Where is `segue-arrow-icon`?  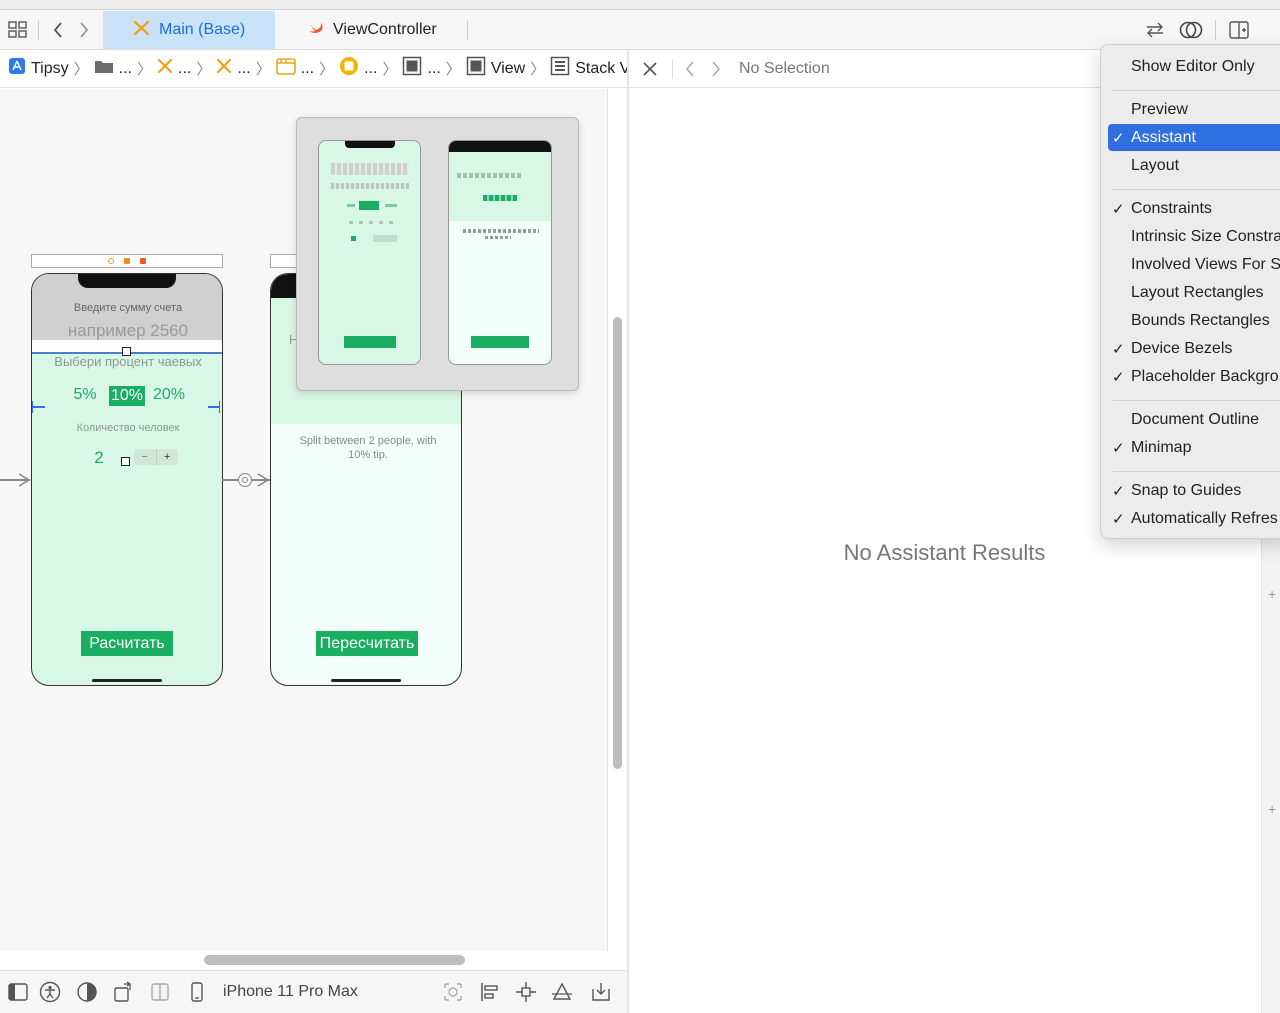
segue-arrow-icon is located at coordinates (263, 480).